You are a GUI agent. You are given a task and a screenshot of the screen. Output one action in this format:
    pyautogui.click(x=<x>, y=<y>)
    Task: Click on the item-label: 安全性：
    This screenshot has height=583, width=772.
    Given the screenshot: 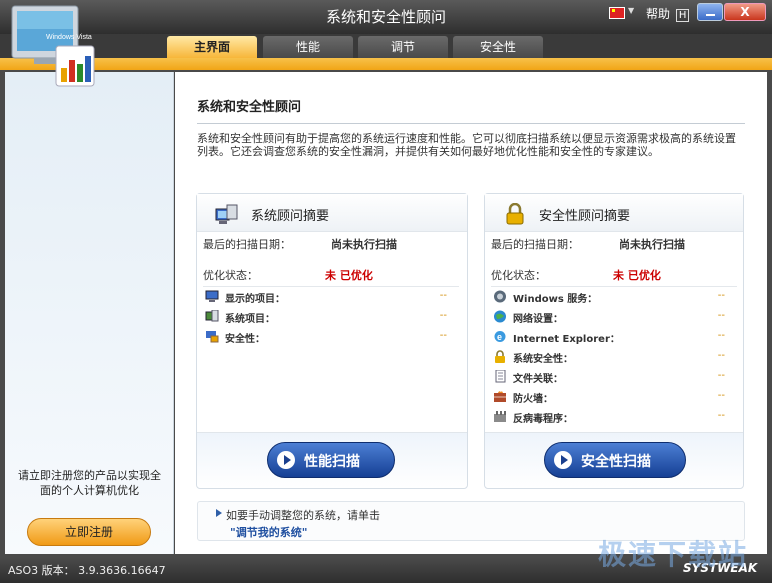 What is the action you would take?
    pyautogui.click(x=245, y=339)
    